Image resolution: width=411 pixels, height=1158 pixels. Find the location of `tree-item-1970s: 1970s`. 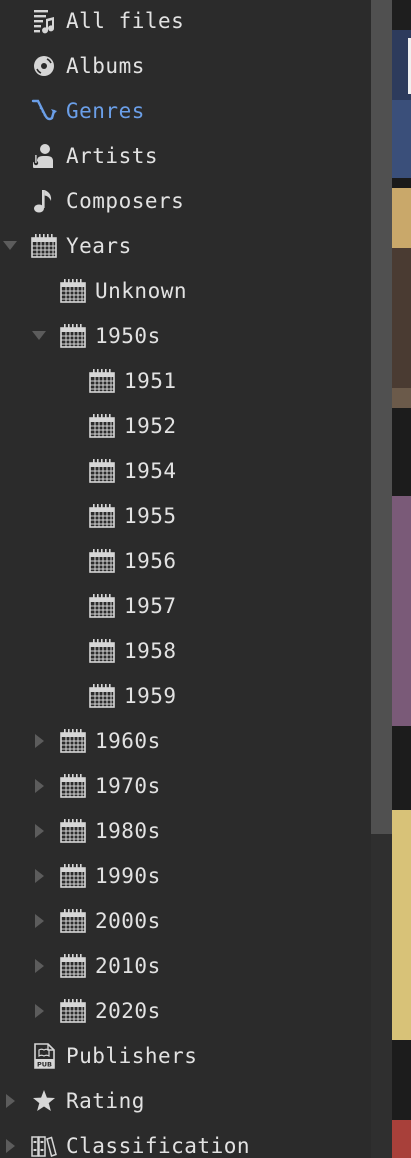

tree-item-1970s: 1970s is located at coordinates (185, 786).